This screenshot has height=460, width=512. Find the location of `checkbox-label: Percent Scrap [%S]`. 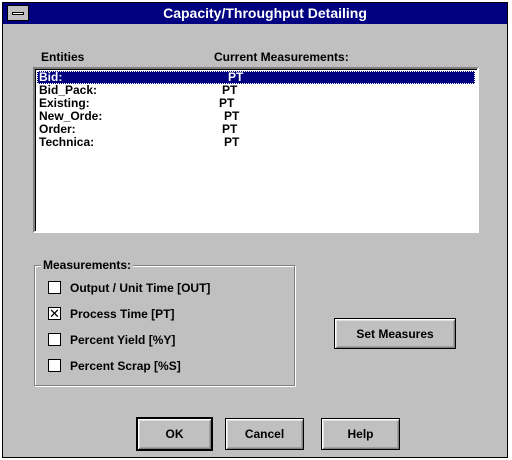

checkbox-label: Percent Scrap [%S] is located at coordinates (125, 366).